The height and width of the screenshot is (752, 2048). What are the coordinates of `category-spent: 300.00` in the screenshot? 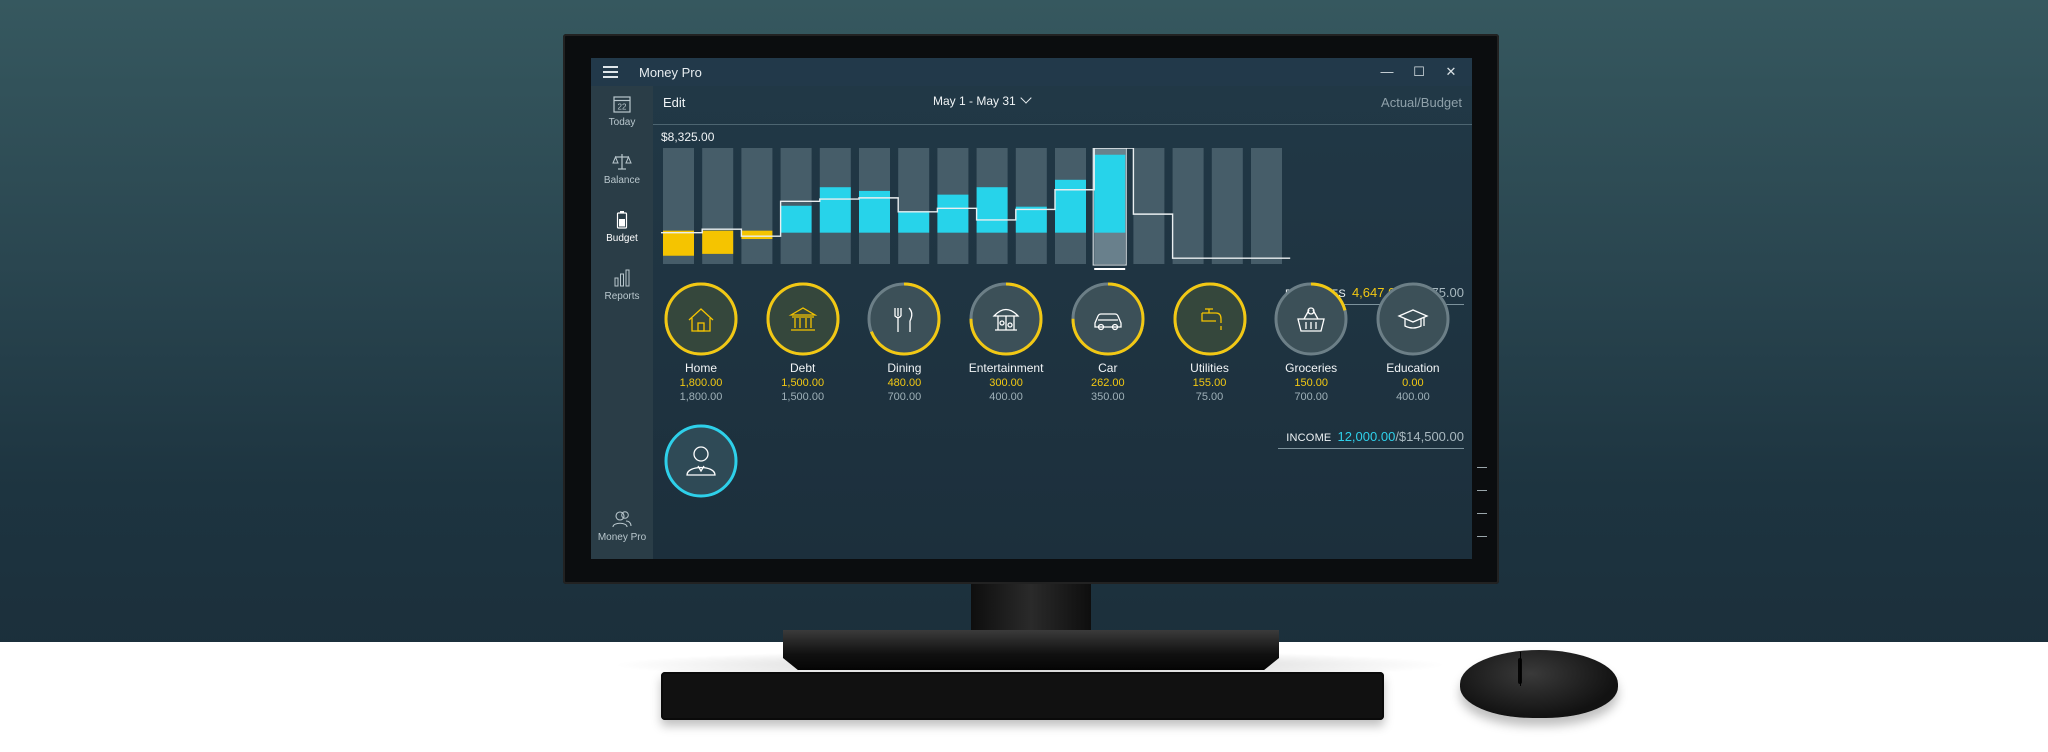 It's located at (1006, 383).